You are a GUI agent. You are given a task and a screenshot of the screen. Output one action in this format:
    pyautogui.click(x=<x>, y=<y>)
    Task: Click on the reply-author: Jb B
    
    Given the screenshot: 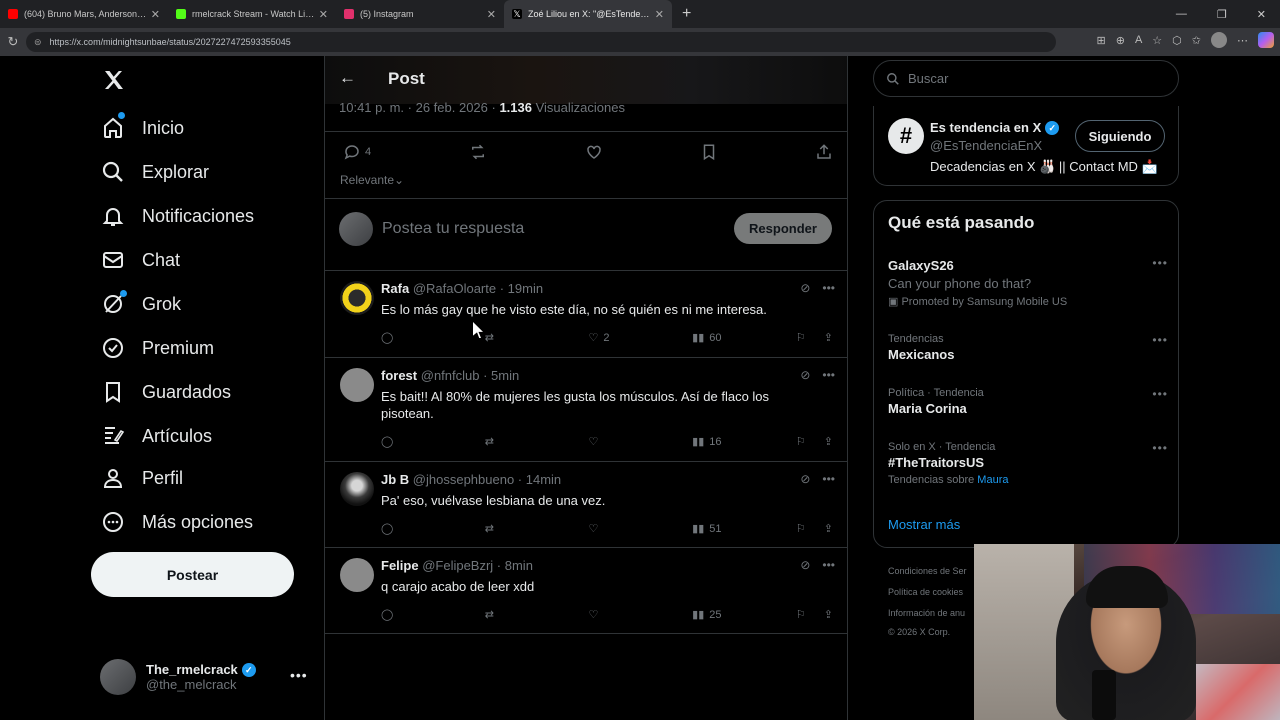 What is the action you would take?
    pyautogui.click(x=395, y=479)
    